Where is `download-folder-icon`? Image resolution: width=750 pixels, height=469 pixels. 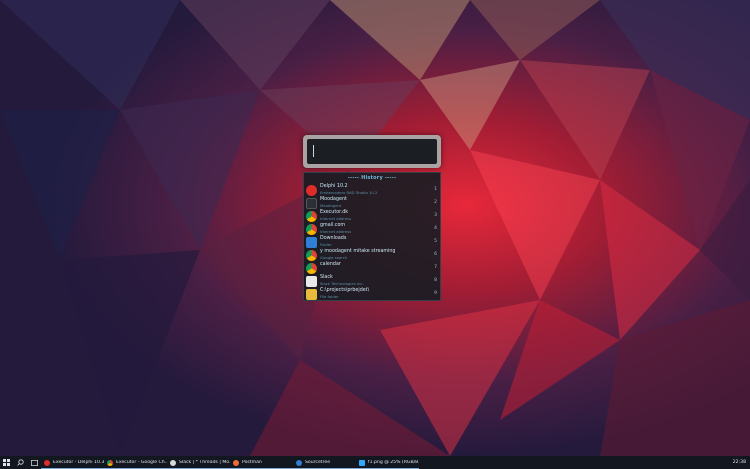
download-folder-icon is located at coordinates (311, 242).